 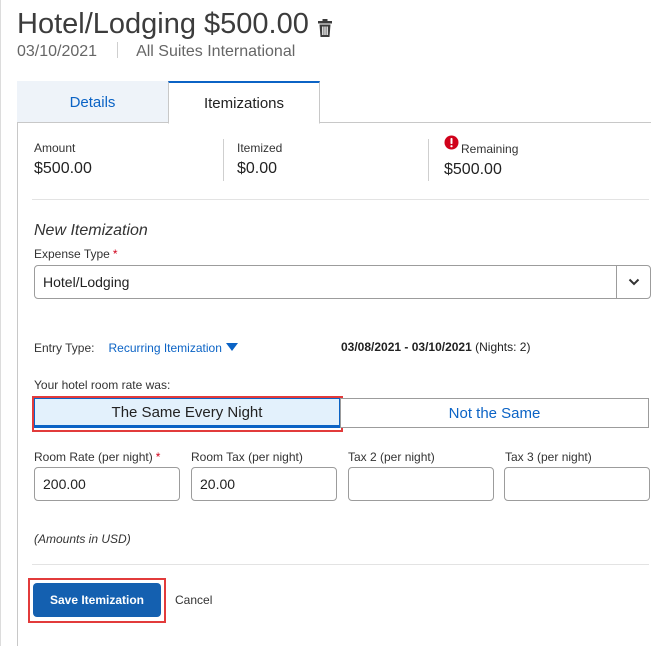 I want to click on expense-type-label-text: Expense Type, so click(x=72, y=254).